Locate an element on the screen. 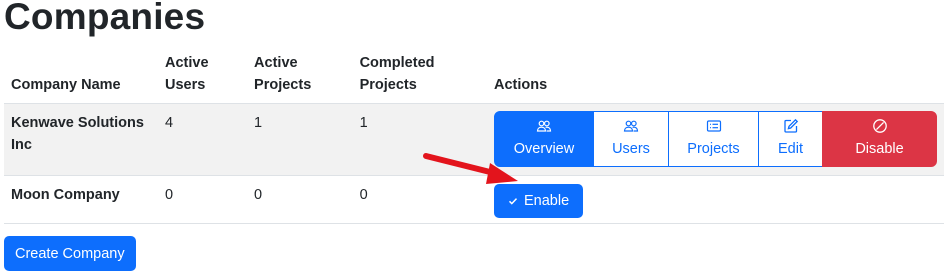 The height and width of the screenshot is (276, 952). header-completed-projects: Completed Projects is located at coordinates (419, 75).